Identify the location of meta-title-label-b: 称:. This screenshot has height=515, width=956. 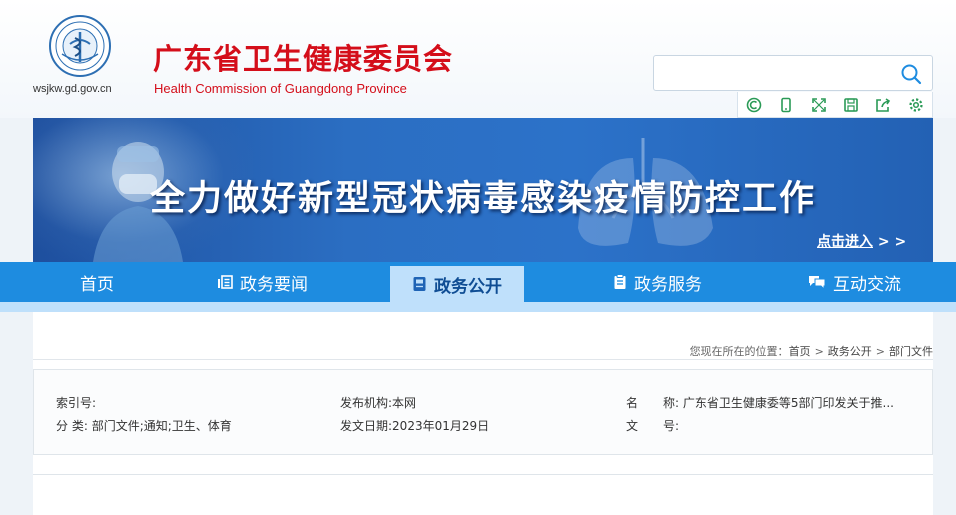
(671, 403).